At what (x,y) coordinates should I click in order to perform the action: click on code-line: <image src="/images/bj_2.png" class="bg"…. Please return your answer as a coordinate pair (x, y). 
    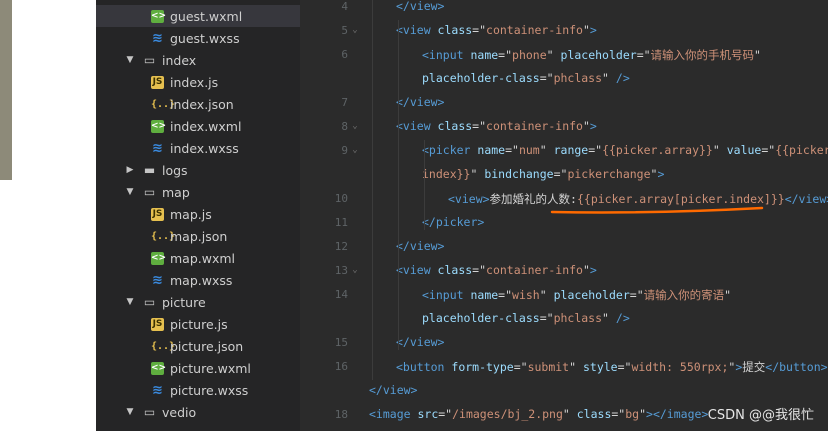
    Looking at the image, I should click on (538, 414).